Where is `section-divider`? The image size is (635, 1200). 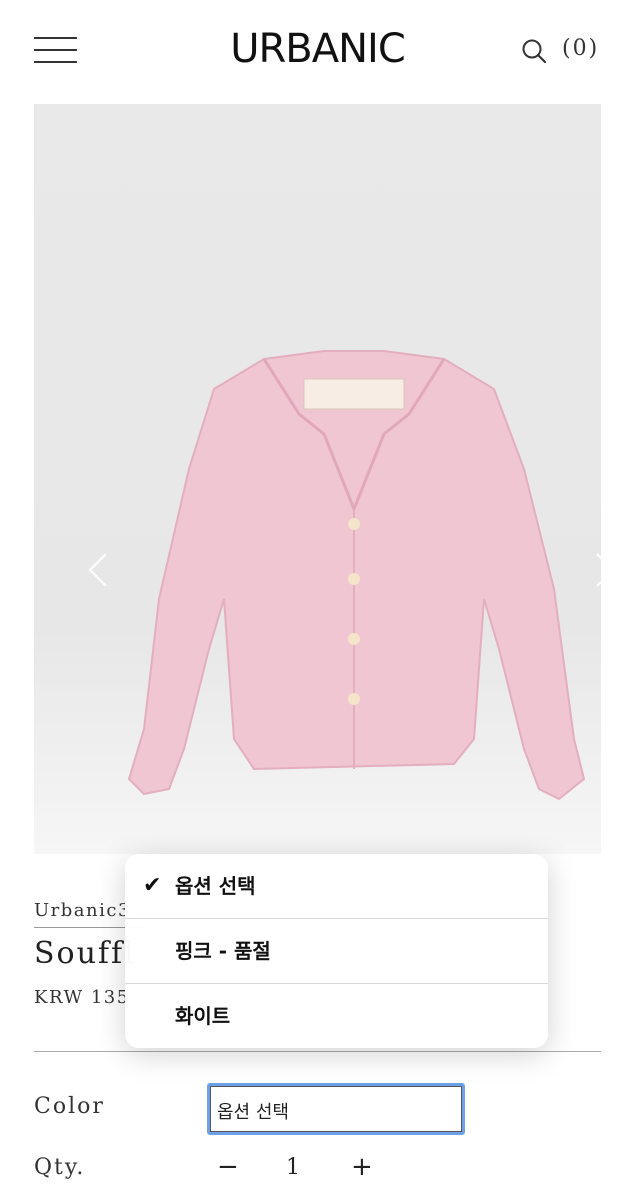 section-divider is located at coordinates (317, 1051).